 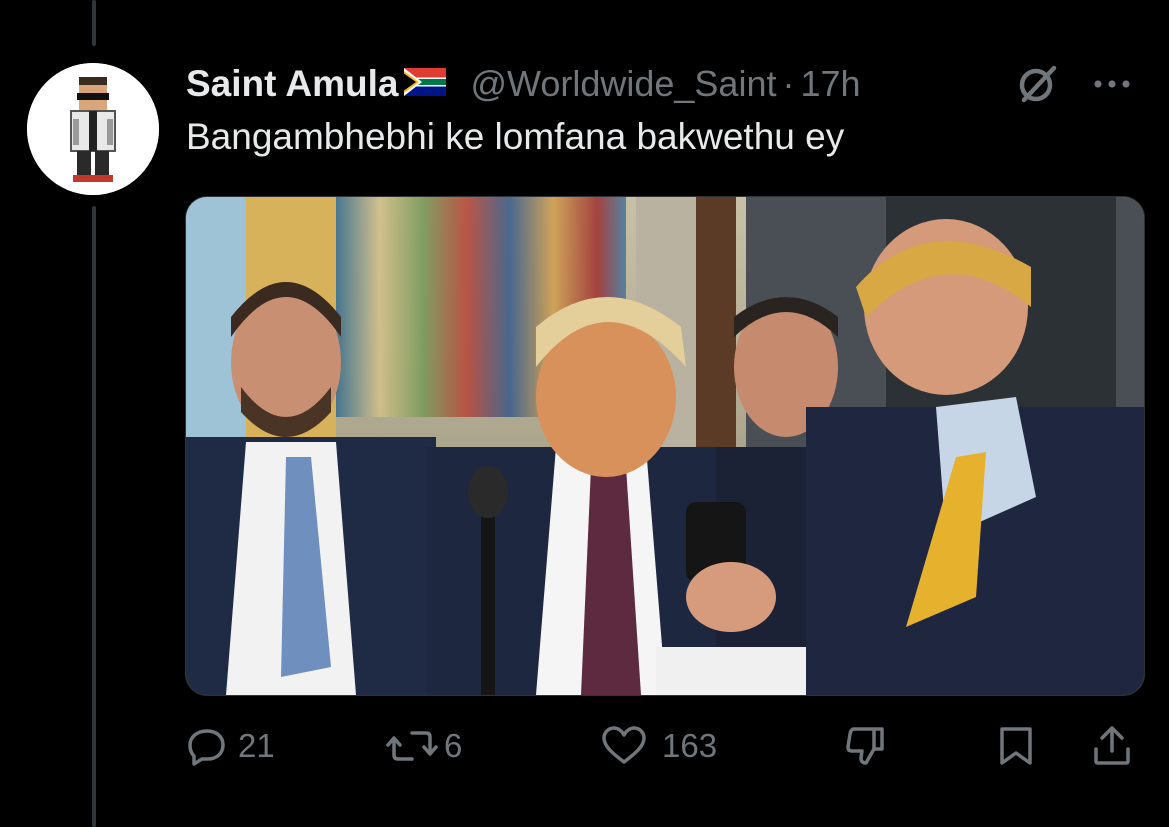 I want to click on repost-button: 6, so click(x=424, y=746).